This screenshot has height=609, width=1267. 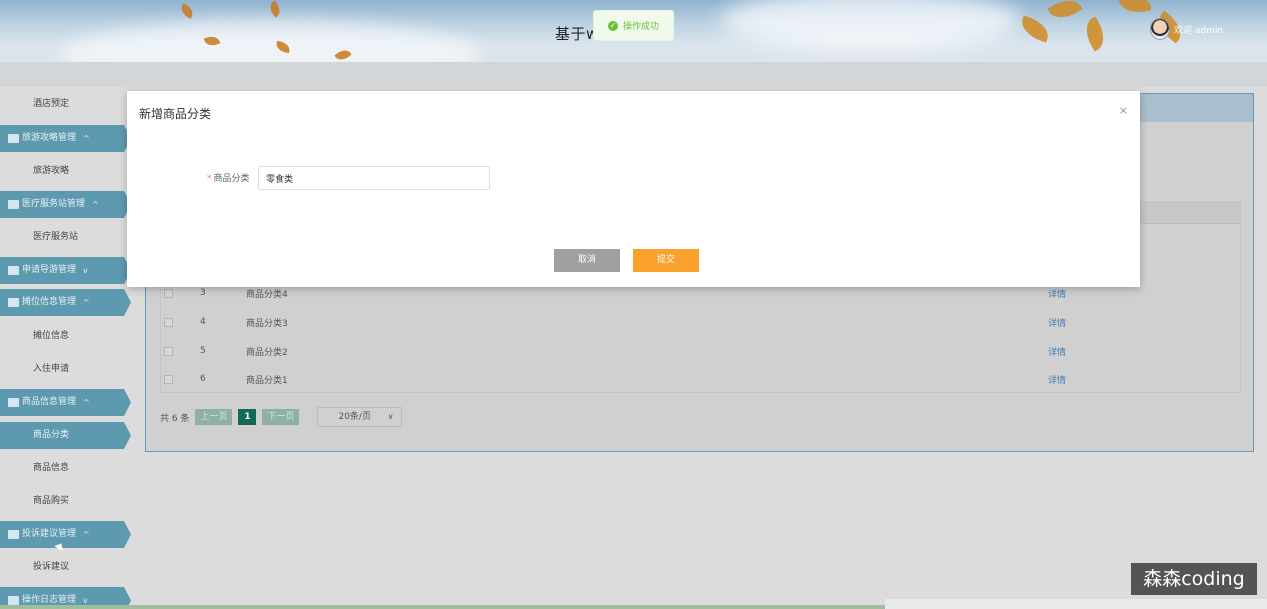 I want to click on current-page-button: 1, so click(x=247, y=417).